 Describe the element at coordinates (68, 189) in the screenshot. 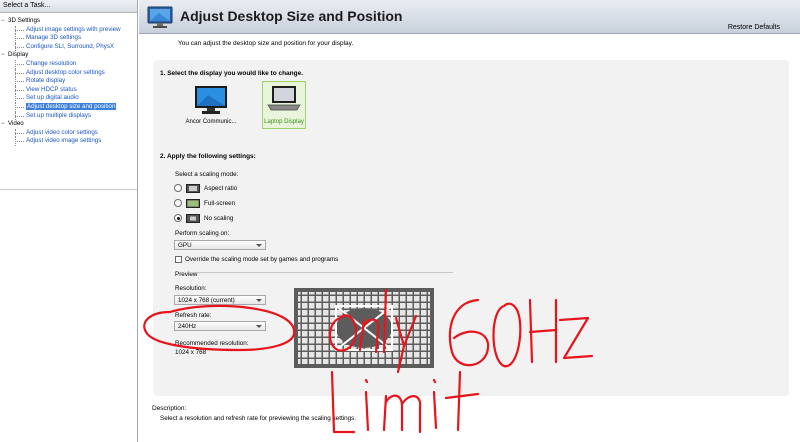

I see `task-pane-divider` at that location.